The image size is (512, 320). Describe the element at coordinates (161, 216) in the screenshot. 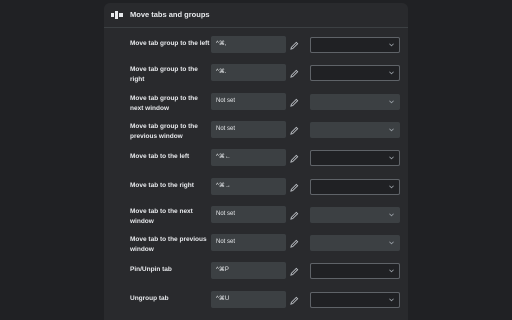

I see `shortcut-label: Move tab to the next window` at that location.